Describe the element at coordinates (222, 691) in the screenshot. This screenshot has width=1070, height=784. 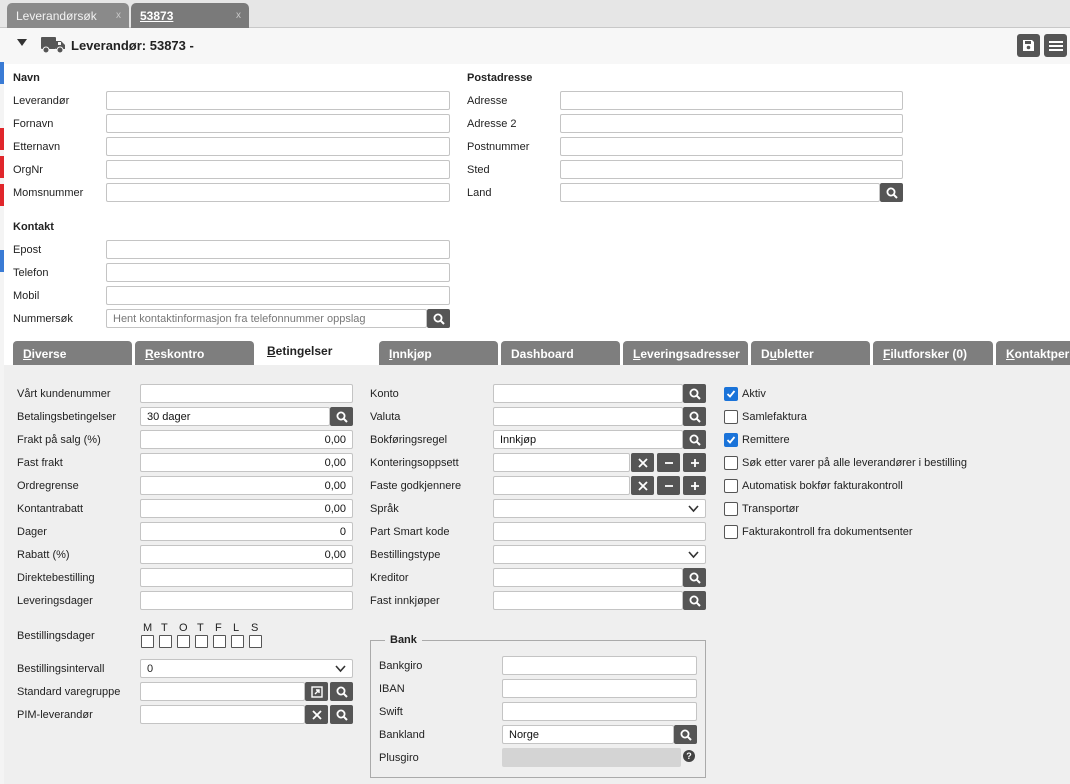
I see `standard-varegruppe-input` at that location.